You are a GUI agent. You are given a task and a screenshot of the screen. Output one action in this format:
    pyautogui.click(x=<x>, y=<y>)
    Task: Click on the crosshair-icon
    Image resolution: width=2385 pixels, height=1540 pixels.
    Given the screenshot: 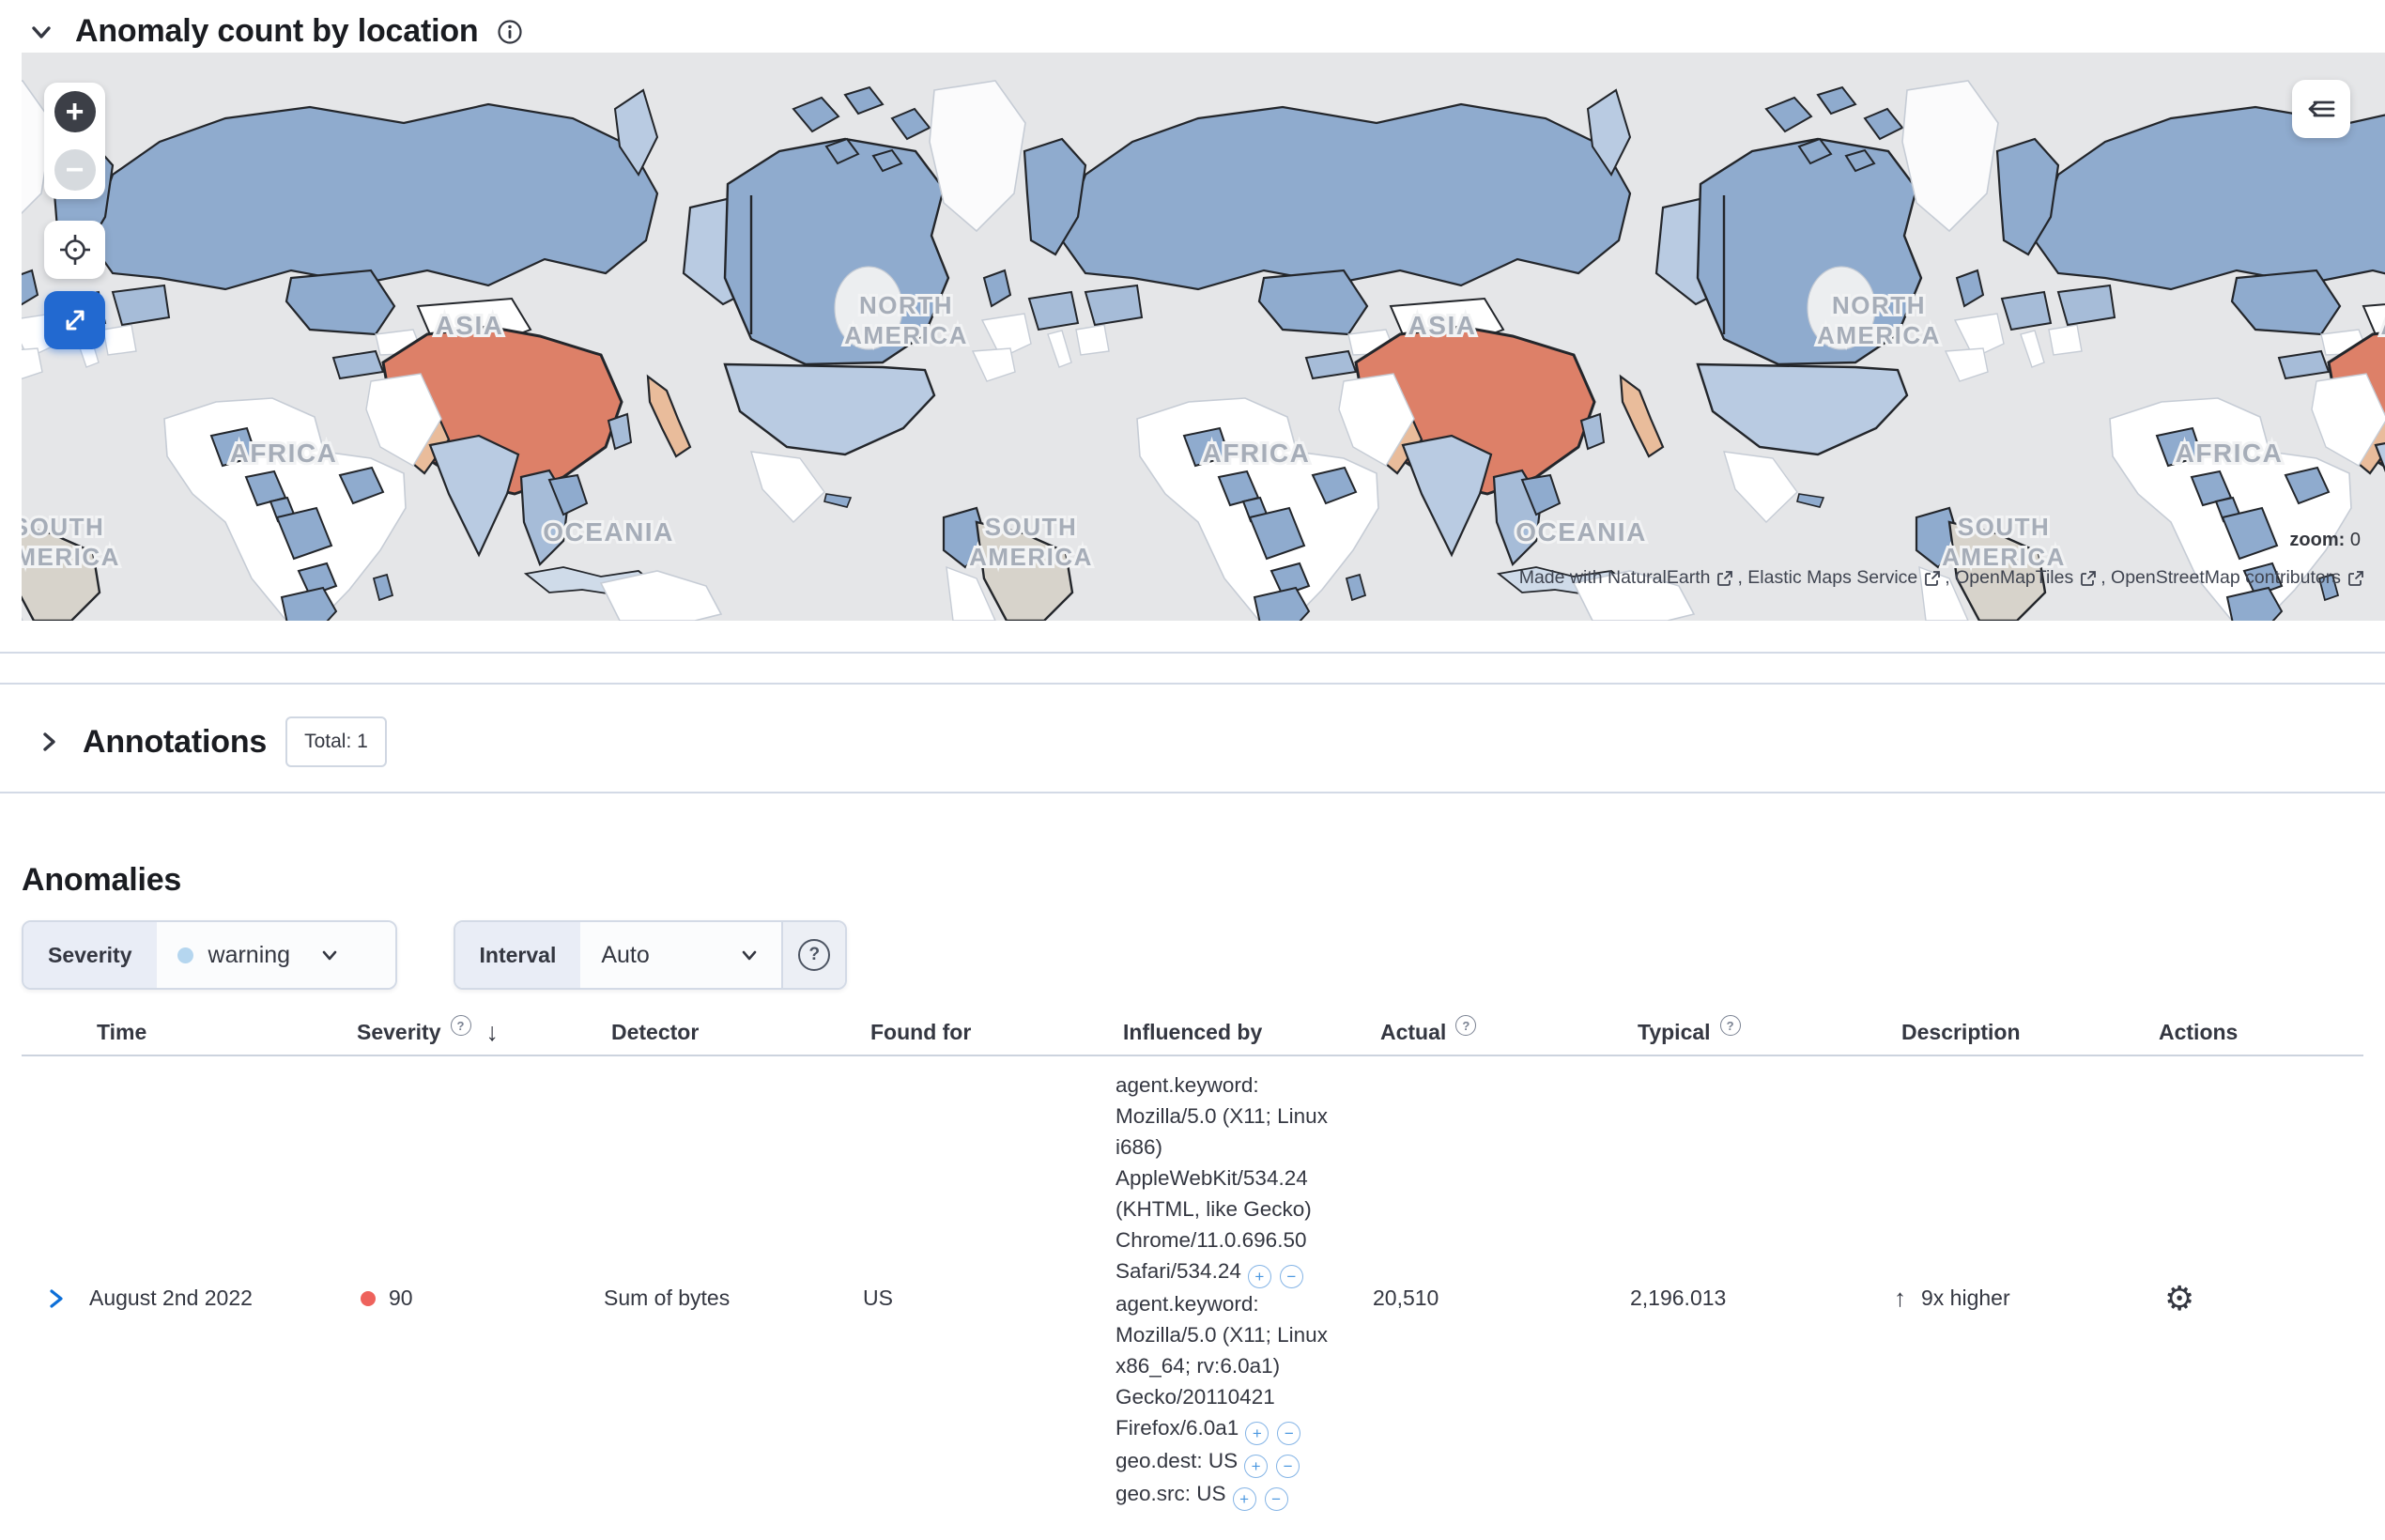 What is the action you would take?
    pyautogui.click(x=74, y=250)
    